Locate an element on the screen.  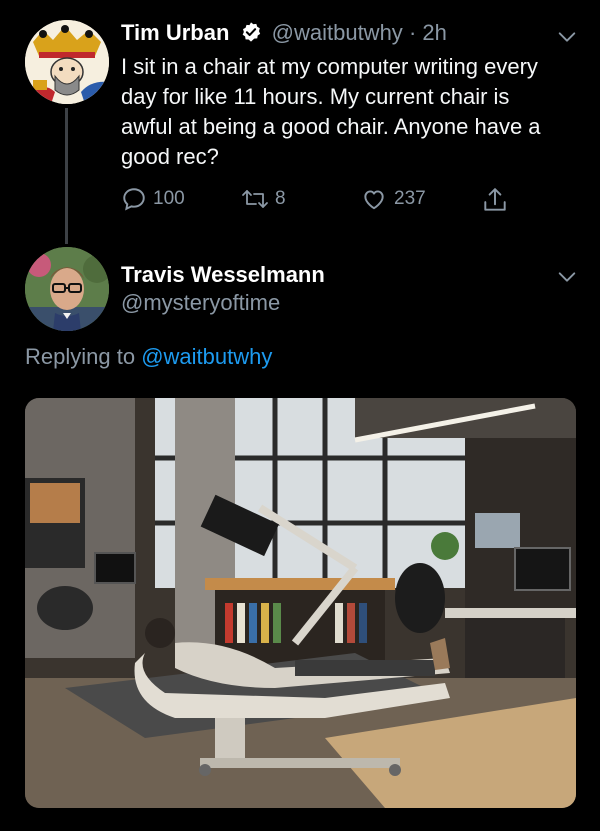
tweet-author-handle: @waitbutwhy is located at coordinates (337, 32).